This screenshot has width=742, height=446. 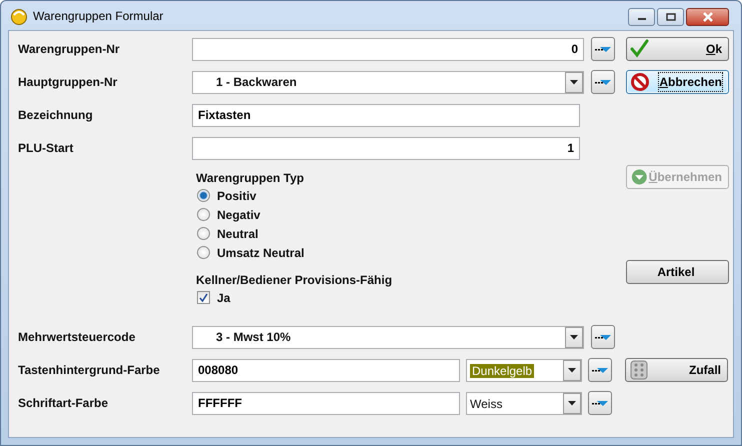 What do you see at coordinates (640, 82) in the screenshot?
I see `no-entry-icon` at bounding box center [640, 82].